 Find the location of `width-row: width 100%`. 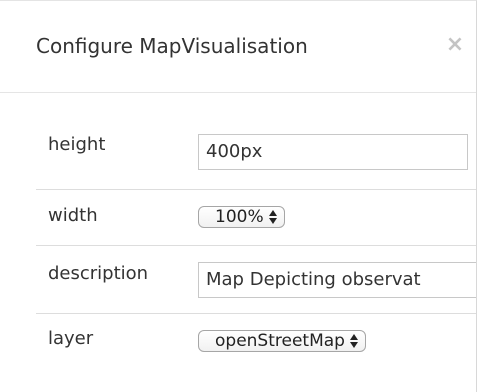

width-row: width 100% is located at coordinates (256, 217).